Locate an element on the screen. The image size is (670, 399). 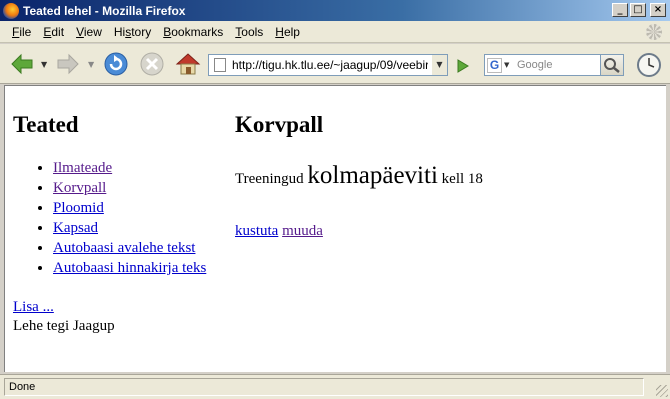
article-body: Treeningud kolmapäeviti kell 18 is located at coordinates (445, 177).